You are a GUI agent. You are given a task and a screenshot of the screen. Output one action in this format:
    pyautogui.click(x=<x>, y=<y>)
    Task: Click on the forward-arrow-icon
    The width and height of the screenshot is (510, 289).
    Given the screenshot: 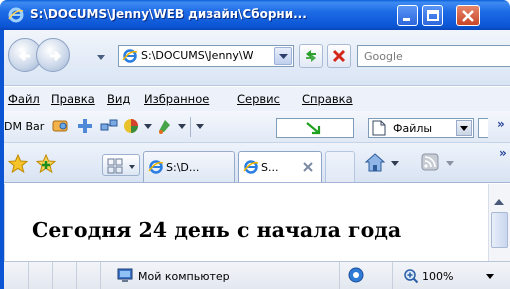 What is the action you would take?
    pyautogui.click(x=56, y=56)
    